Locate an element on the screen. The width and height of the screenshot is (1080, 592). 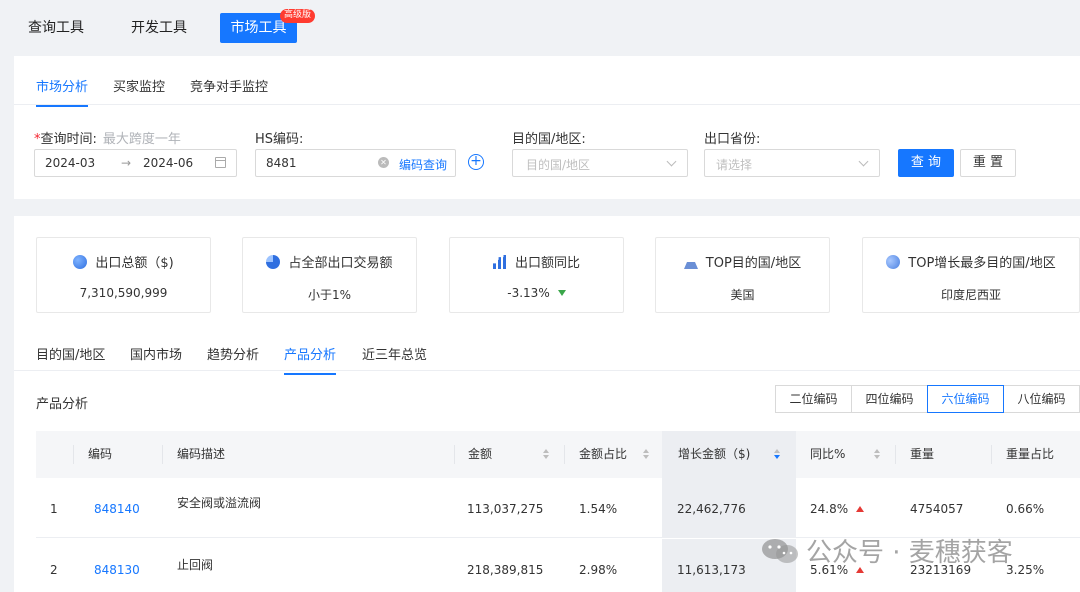
destination-label: 目的国/地区: is located at coordinates (549, 139).